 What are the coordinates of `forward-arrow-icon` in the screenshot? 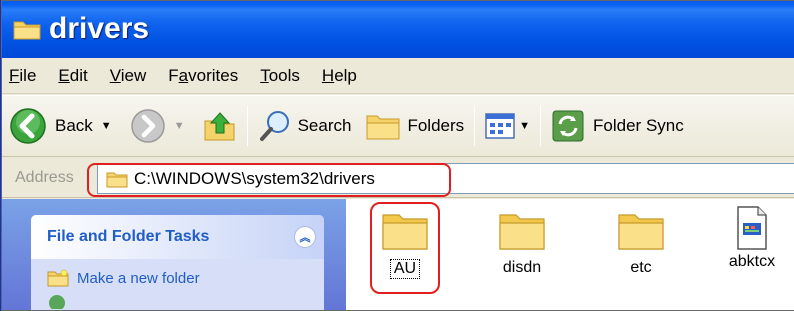 It's located at (147, 126).